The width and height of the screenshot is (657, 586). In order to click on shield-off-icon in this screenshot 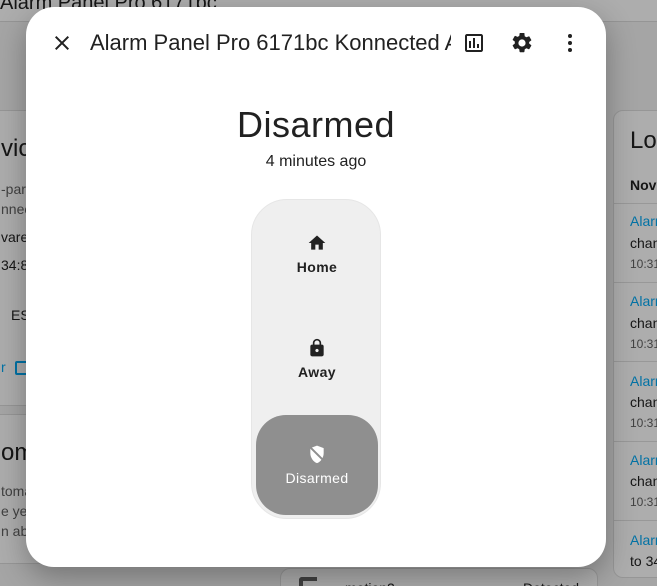, I will do `click(317, 454)`.